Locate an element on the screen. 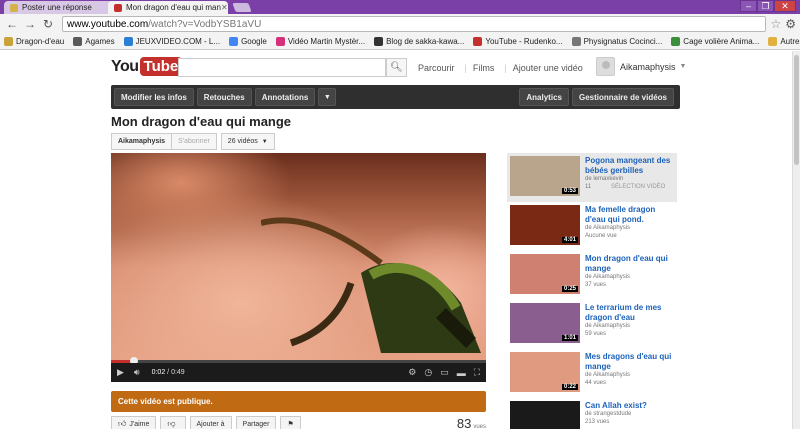 The height and width of the screenshot is (429, 800). tab-youtube: Mon dragon d'eau qui man ✕ is located at coordinates (168, 7).